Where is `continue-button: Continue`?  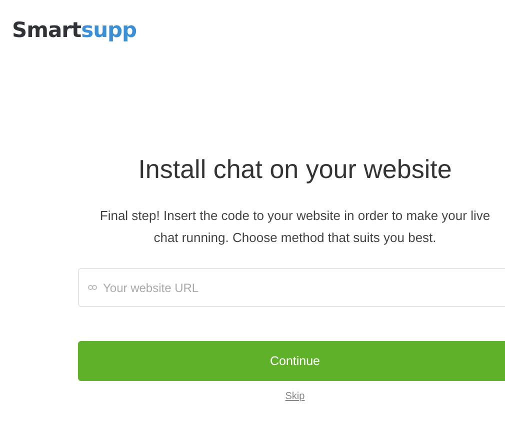 continue-button: Continue is located at coordinates (291, 361).